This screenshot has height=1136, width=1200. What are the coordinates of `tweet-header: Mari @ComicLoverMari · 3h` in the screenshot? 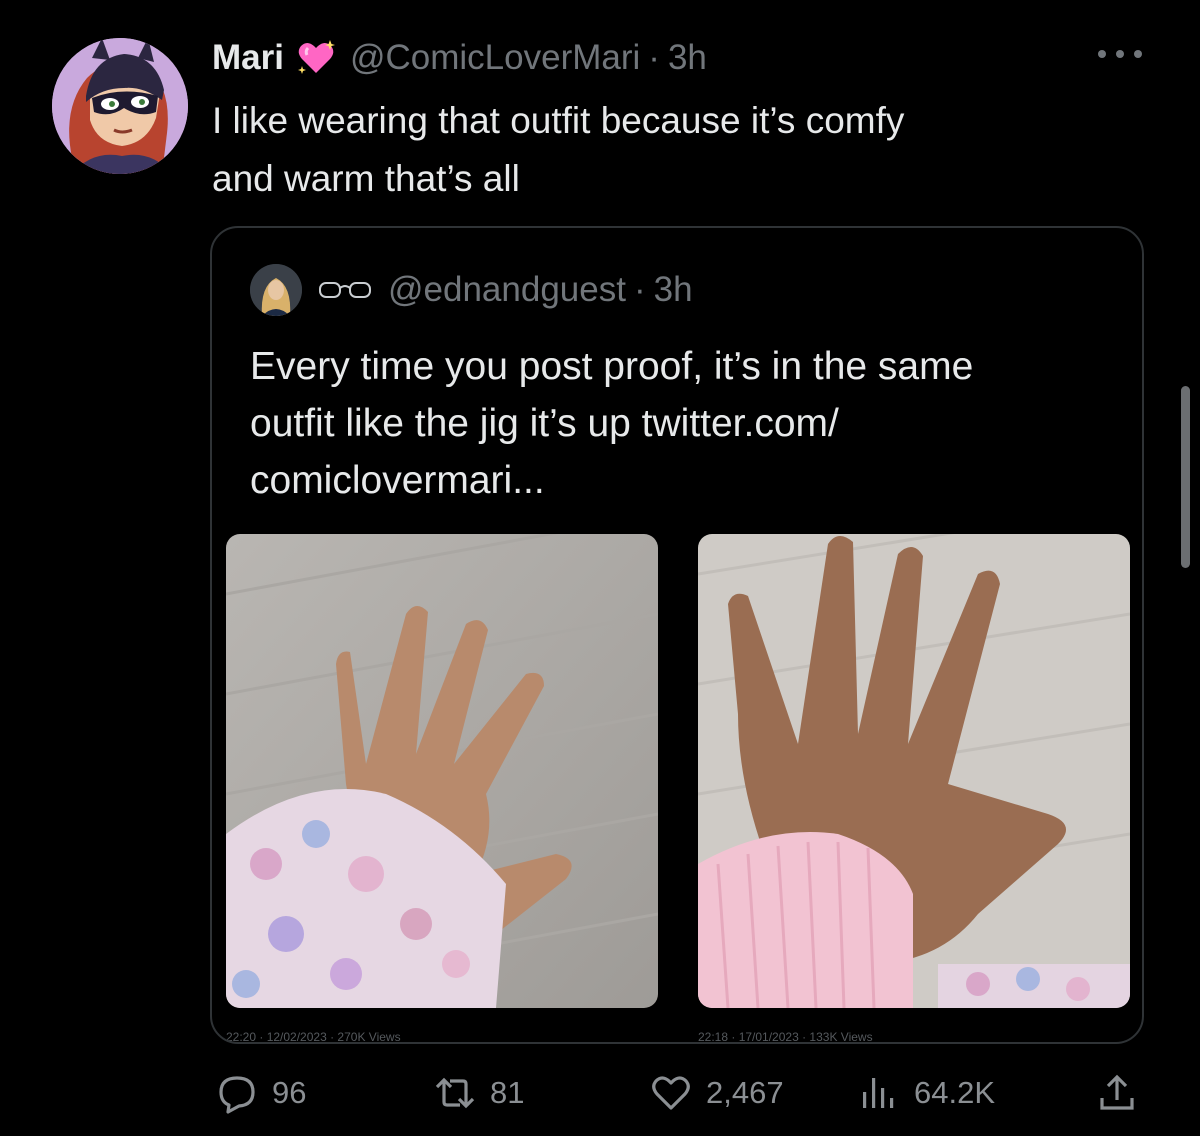 It's located at (459, 58).